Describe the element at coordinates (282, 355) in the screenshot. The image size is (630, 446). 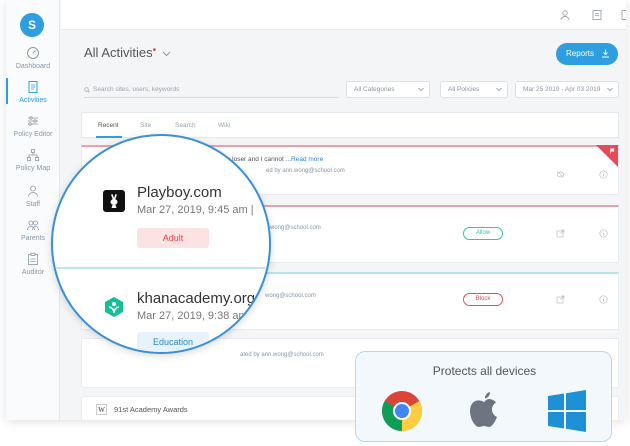
I see `activity-user: ated by ann.wong@school.com` at that location.